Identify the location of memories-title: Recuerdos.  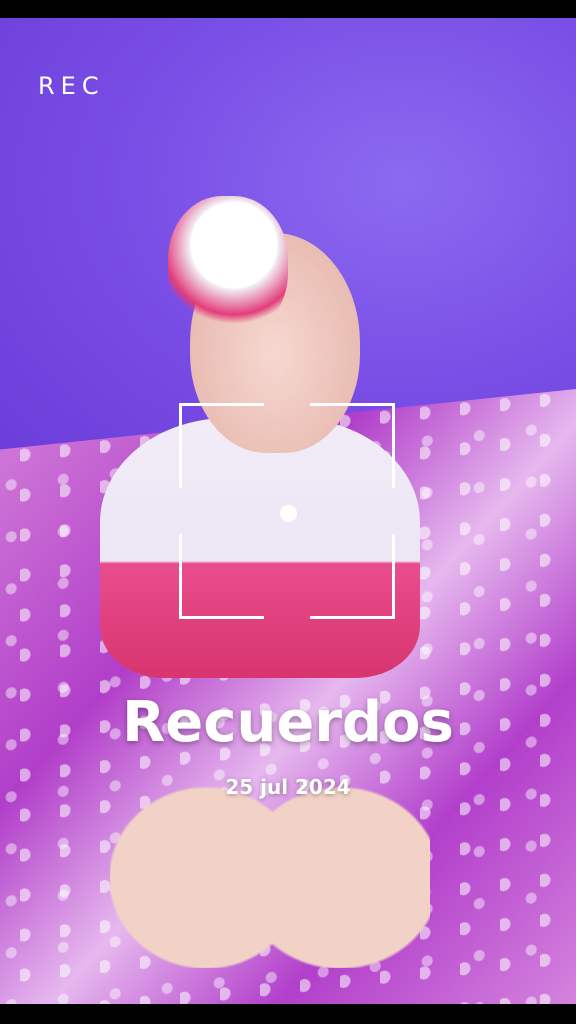
(288, 722).